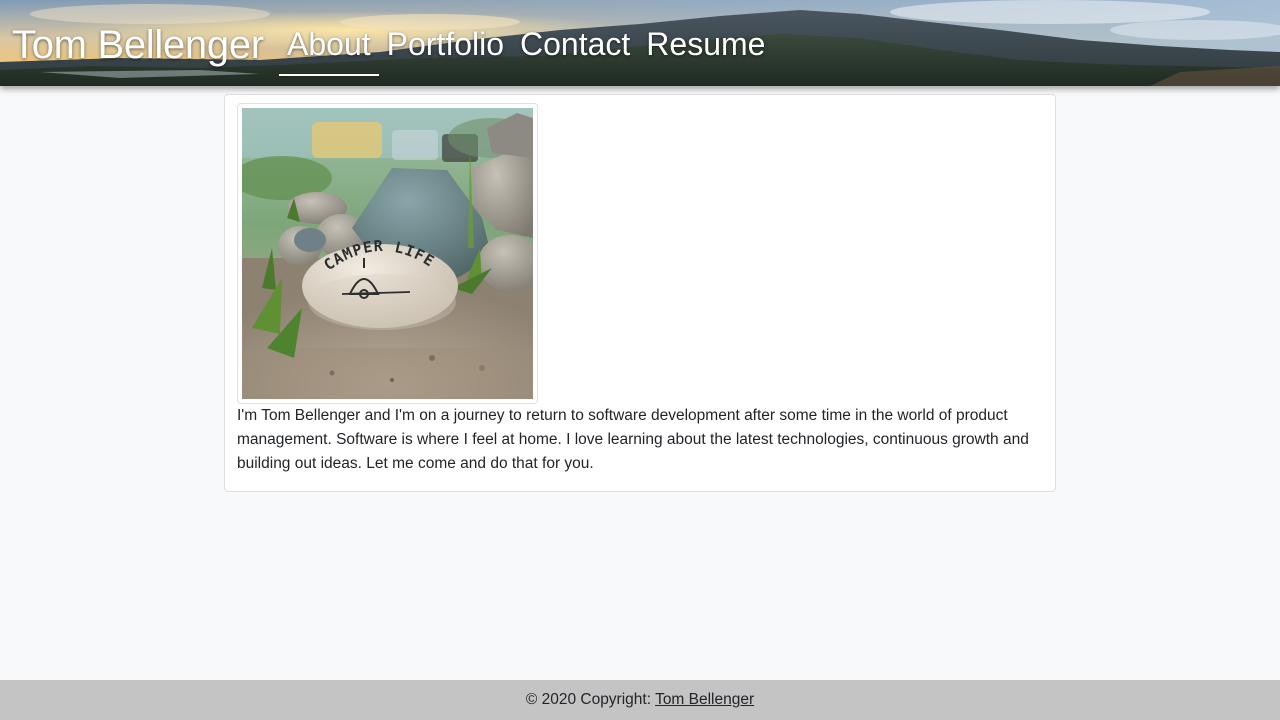 The height and width of the screenshot is (720, 1280). I want to click on main-nav: About Portfolio Contact Resume, so click(526, 47).